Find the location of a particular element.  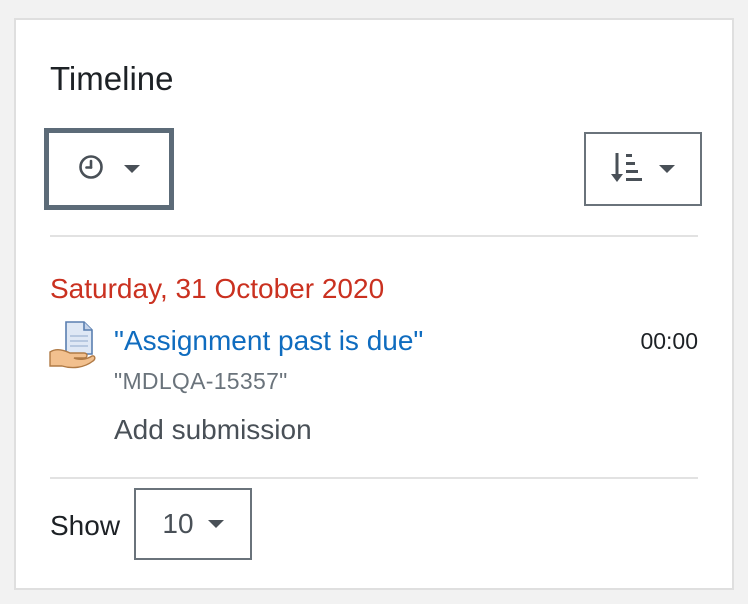

show-label: Show is located at coordinates (85, 525).